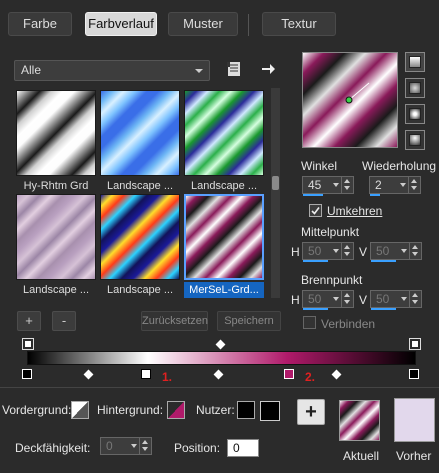 The width and height of the screenshot is (439, 473). Describe the element at coordinates (396, 252) in the screenshot. I see `center-v-input: 50` at that location.